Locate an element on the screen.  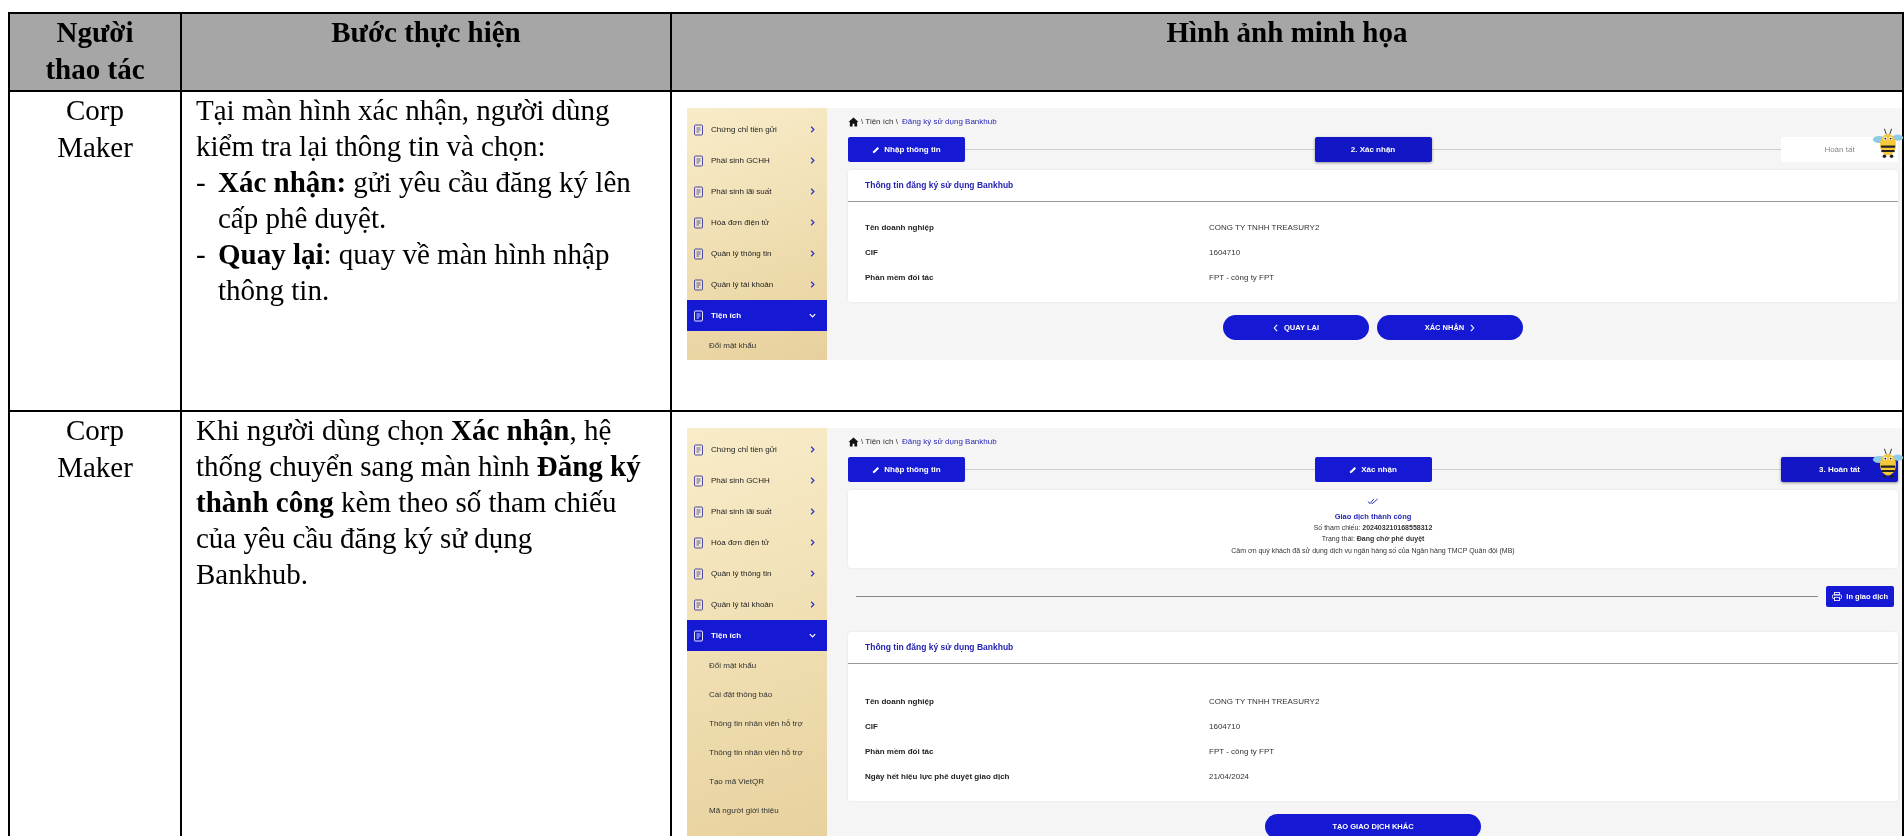
field-value: 21/04/2024 is located at coordinates (1230, 777).